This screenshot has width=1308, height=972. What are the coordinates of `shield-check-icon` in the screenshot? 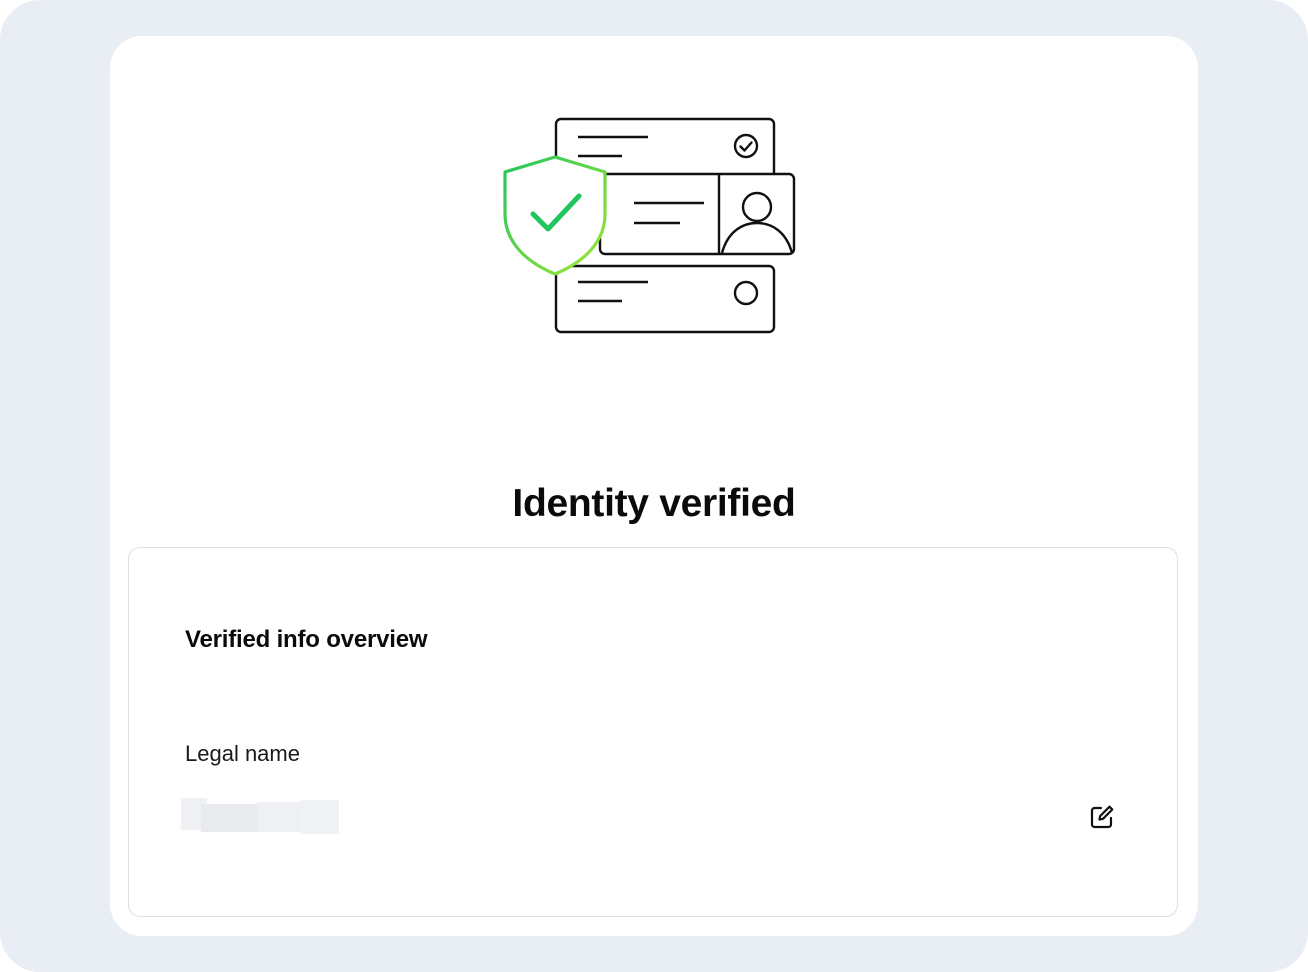 It's located at (555, 215).